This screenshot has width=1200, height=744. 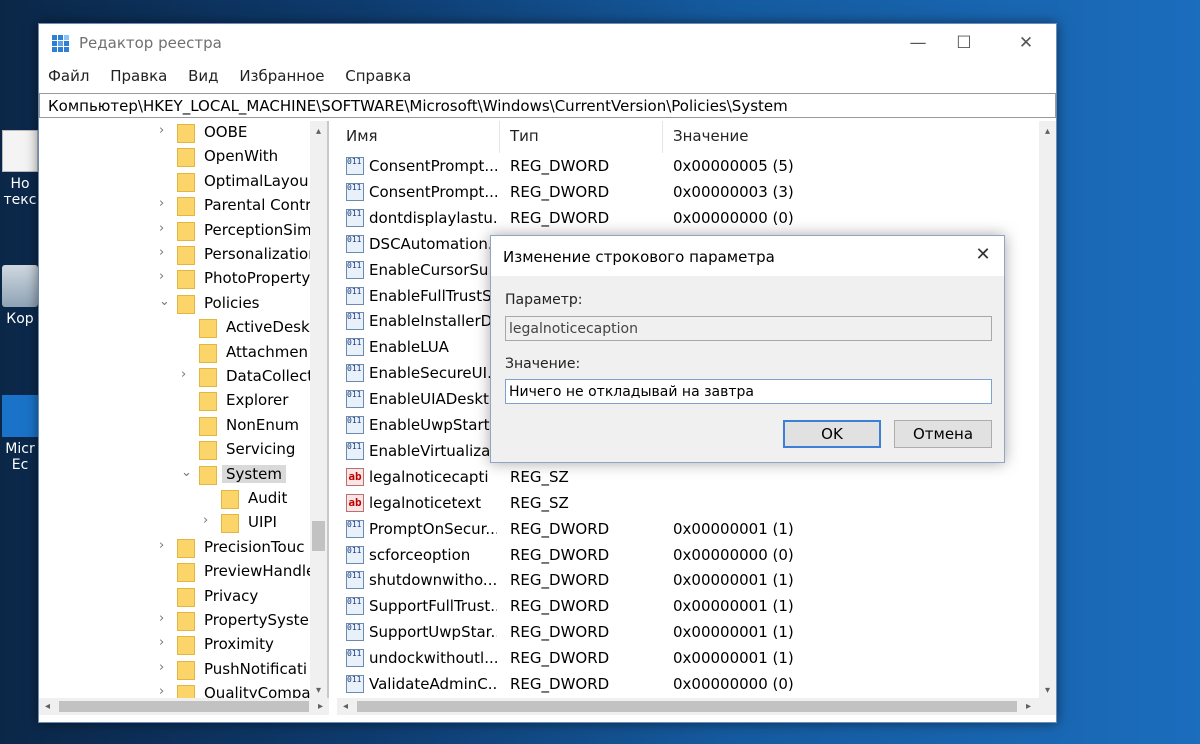 I want to click on recycle-bin-icon, so click(x=20, y=286).